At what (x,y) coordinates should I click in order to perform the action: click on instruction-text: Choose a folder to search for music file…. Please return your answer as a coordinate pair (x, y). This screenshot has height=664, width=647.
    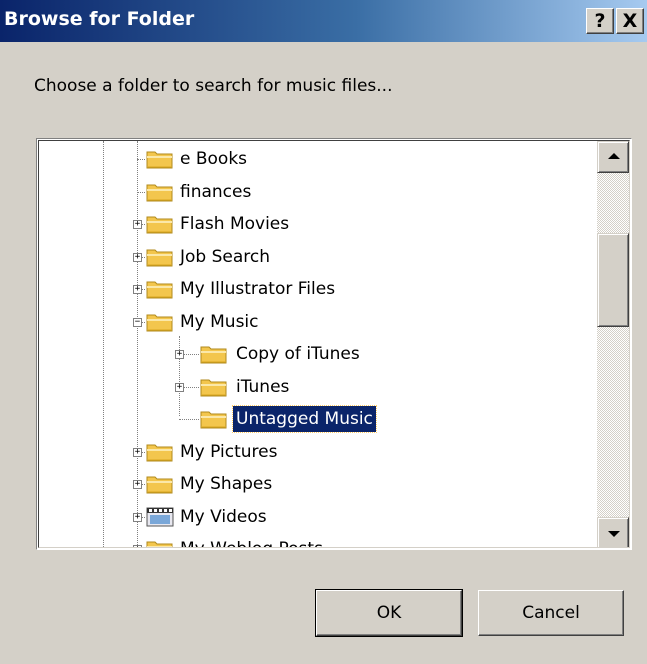
    Looking at the image, I should click on (213, 86).